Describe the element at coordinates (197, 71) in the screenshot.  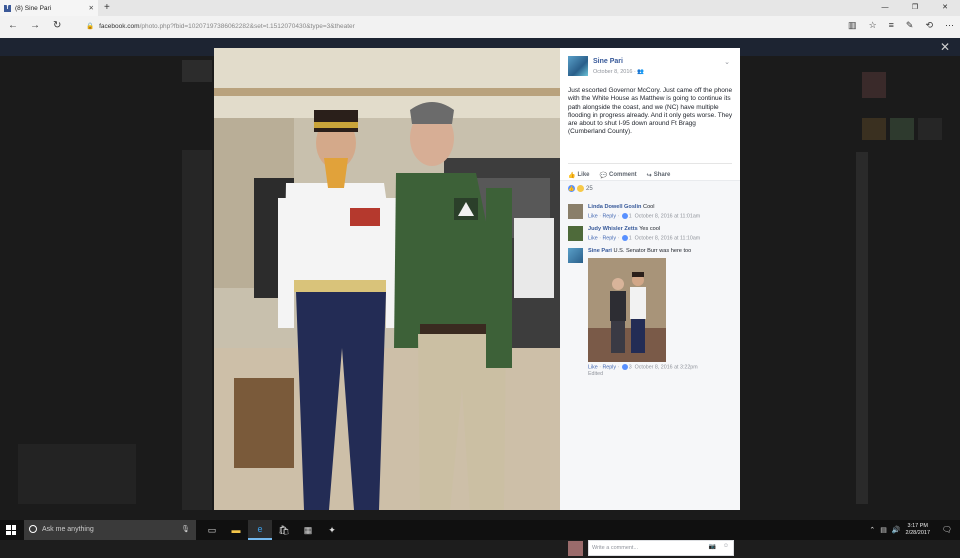
I see `dimmed-profile-thumb` at that location.